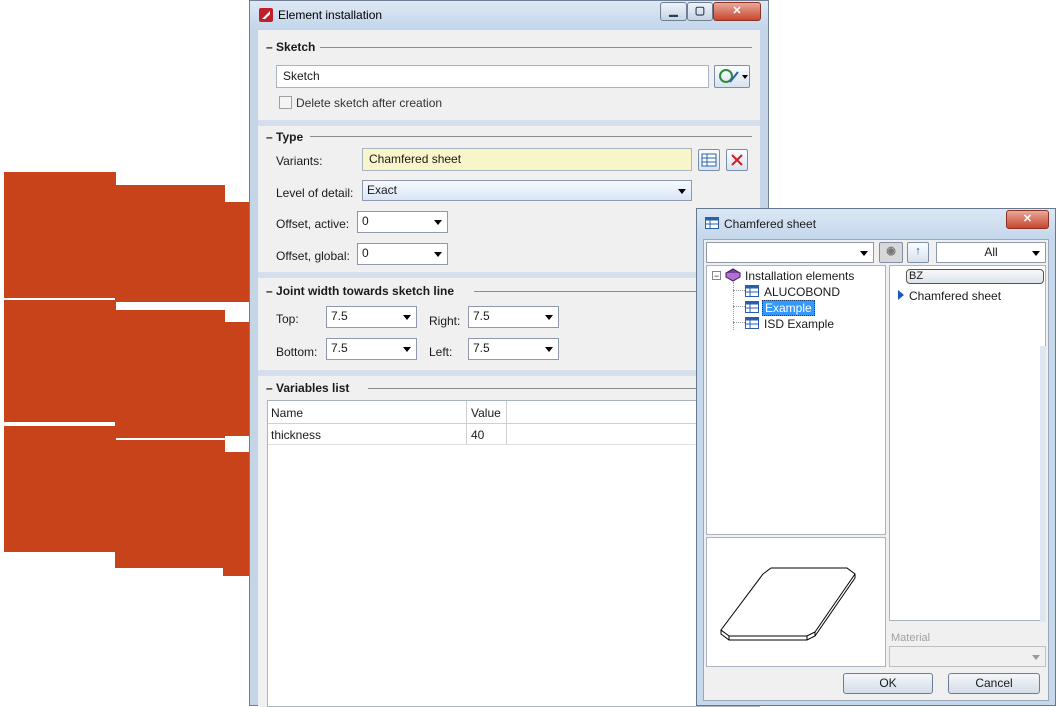  What do you see at coordinates (967, 656) in the screenshot?
I see `material-select` at bounding box center [967, 656].